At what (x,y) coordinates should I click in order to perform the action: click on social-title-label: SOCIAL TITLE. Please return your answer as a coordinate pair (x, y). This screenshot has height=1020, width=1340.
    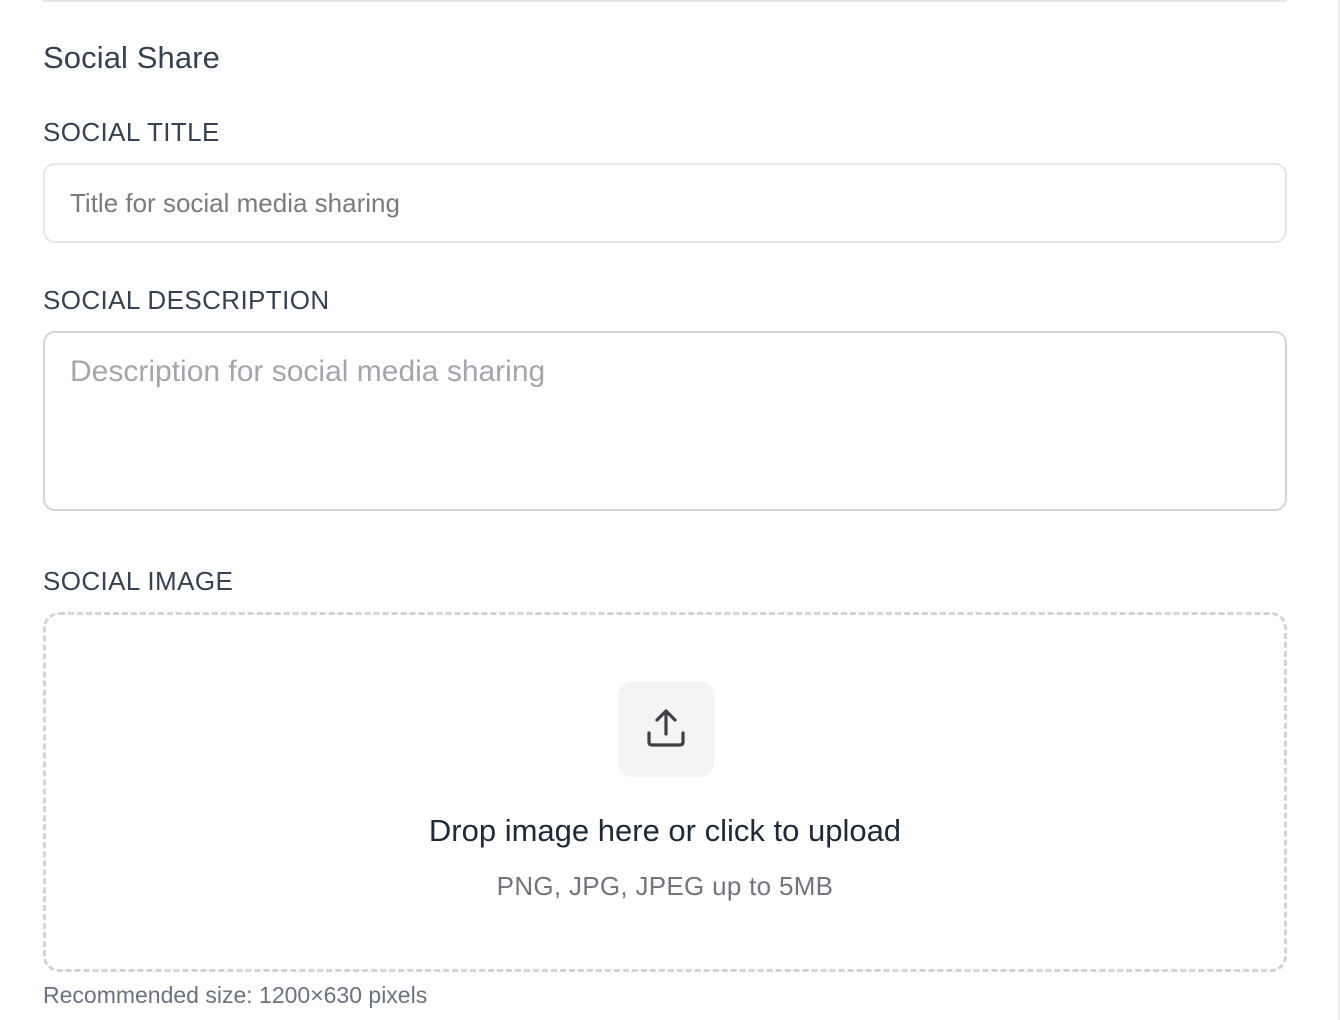
    Looking at the image, I should click on (131, 132).